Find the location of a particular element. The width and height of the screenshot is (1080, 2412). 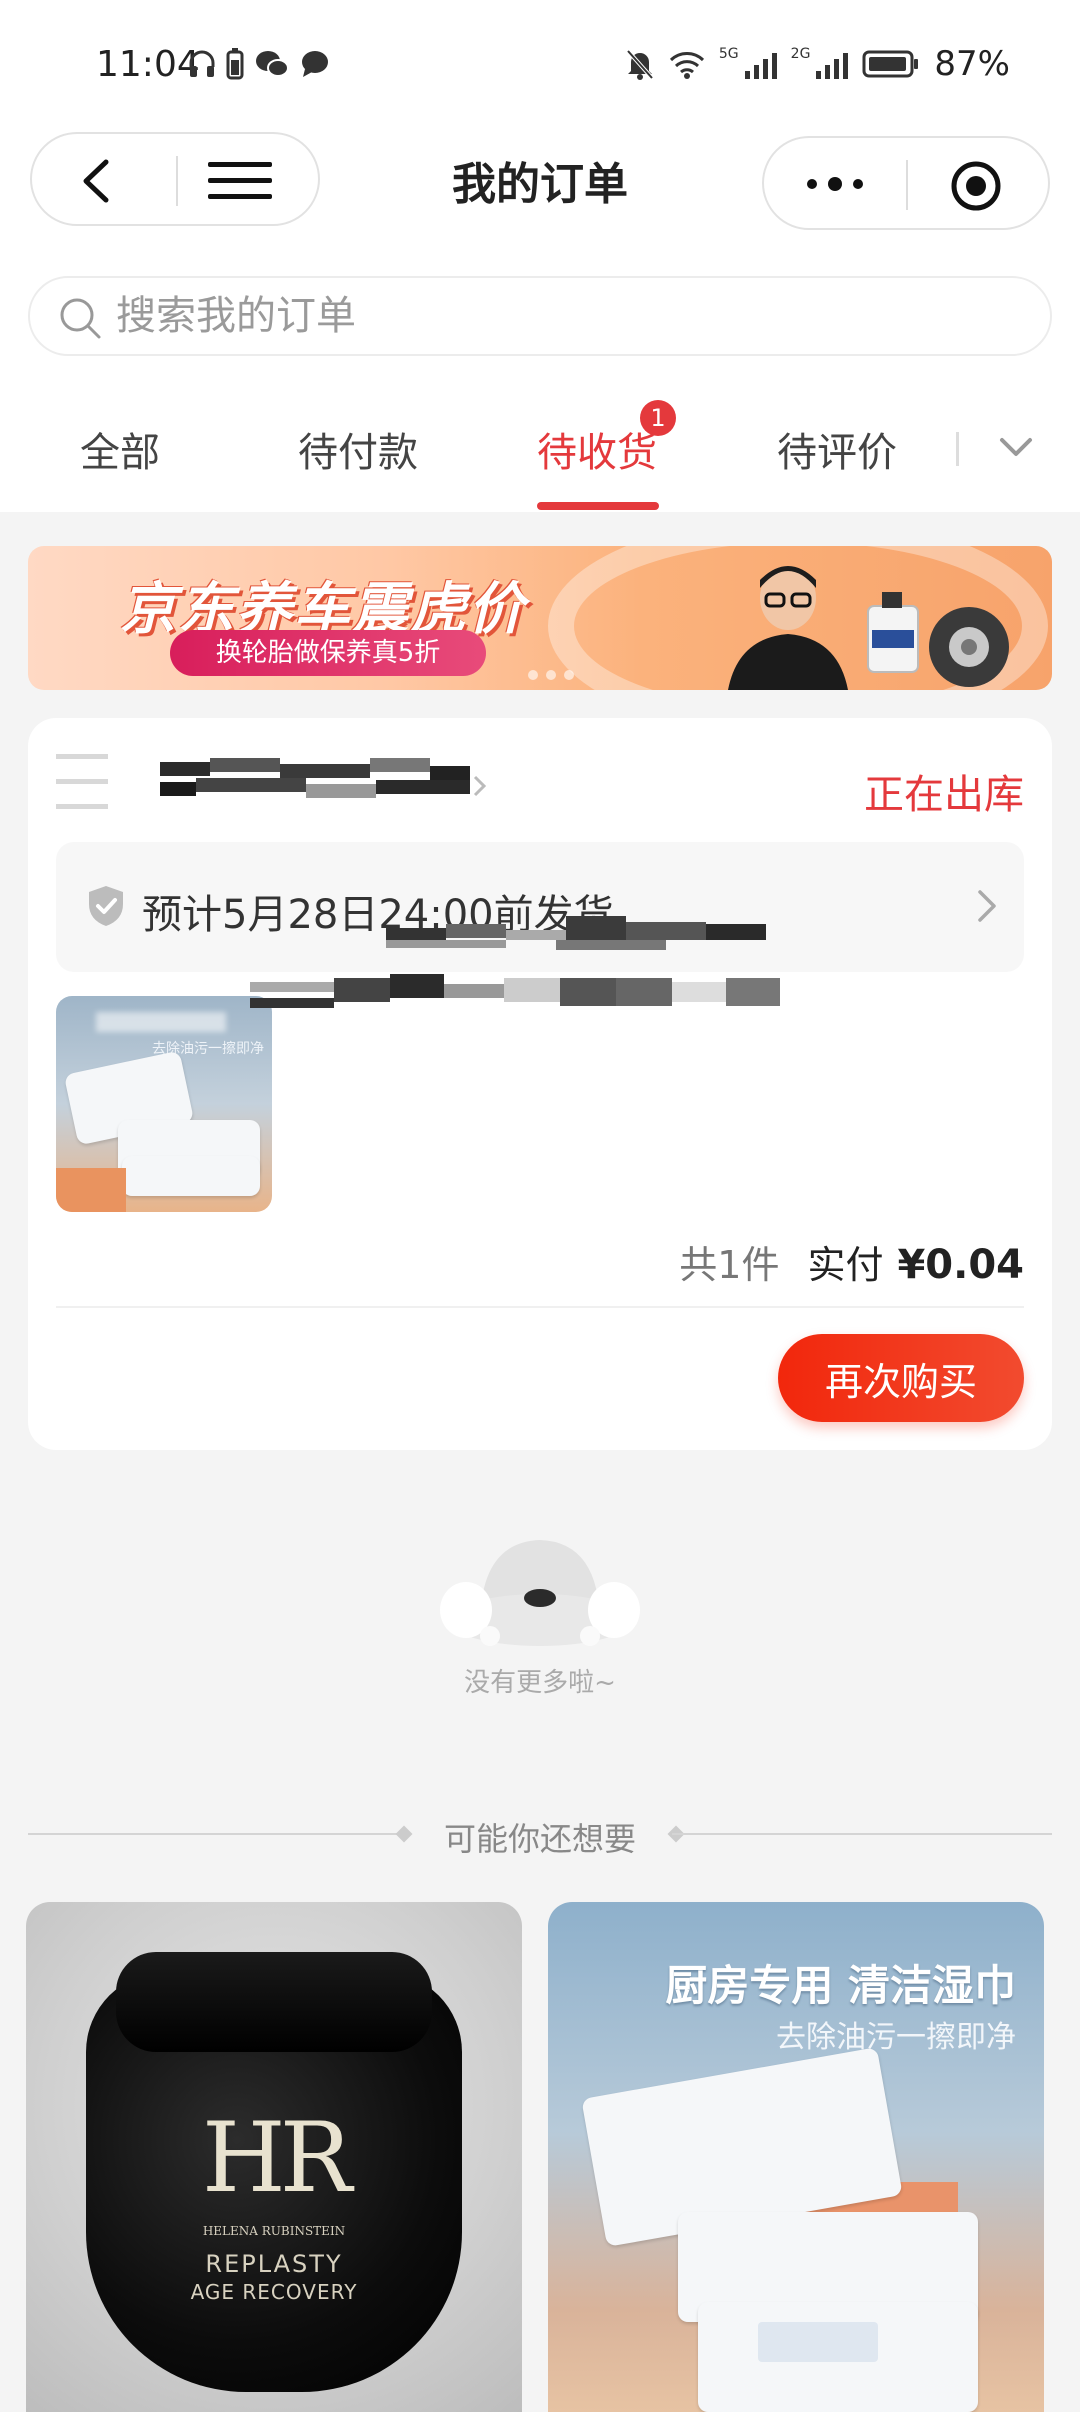

brand-name: REPLASTY is located at coordinates (274, 2264).